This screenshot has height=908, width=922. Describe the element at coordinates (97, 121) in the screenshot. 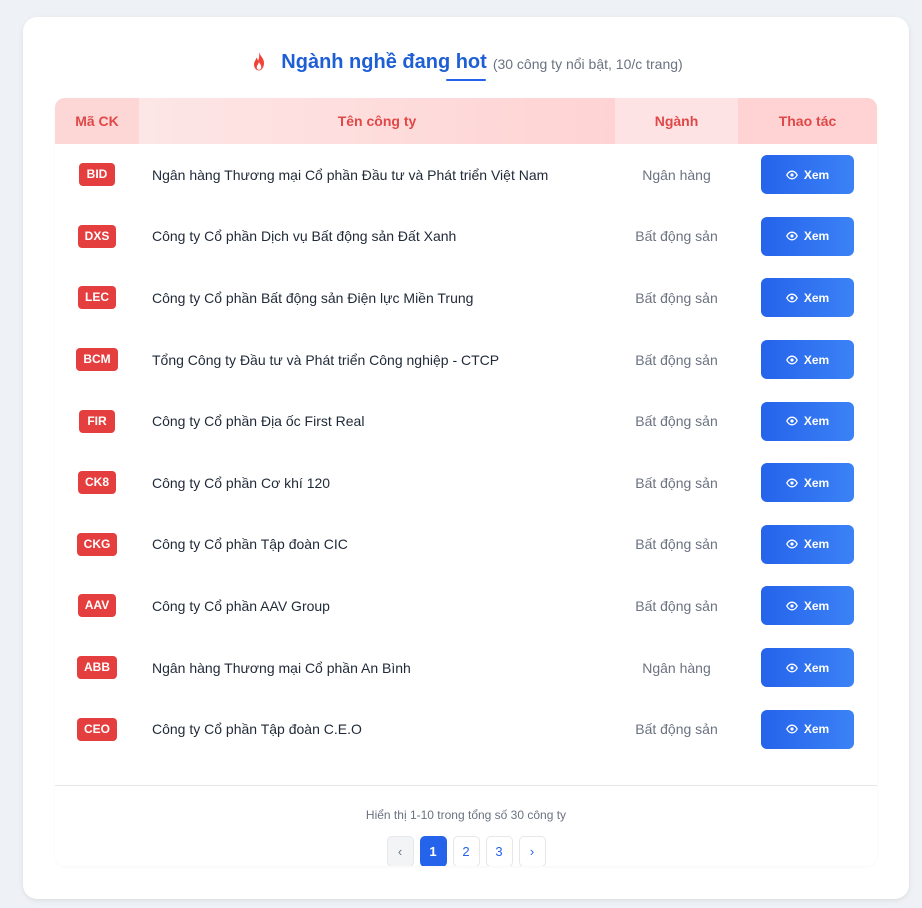

I see `column-header-ticker: Mã CK` at that location.